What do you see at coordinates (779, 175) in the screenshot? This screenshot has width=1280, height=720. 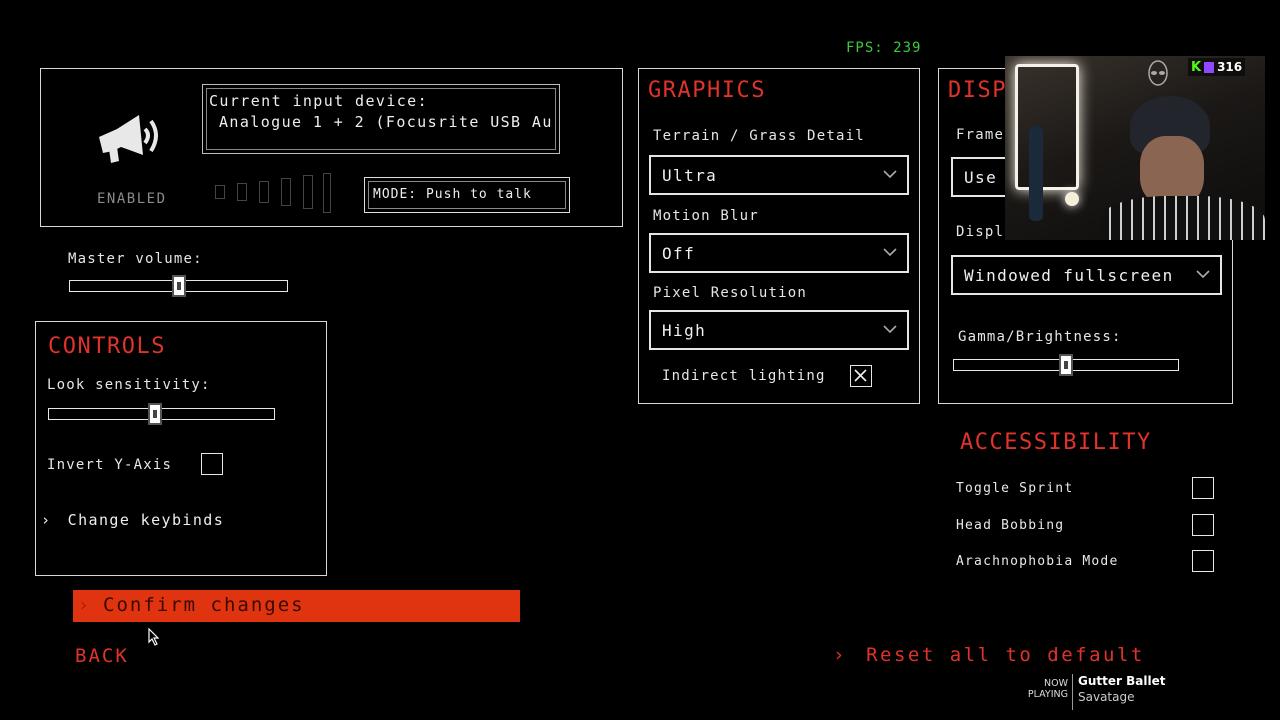 I see `terrain-detail-dropdown: Ultra` at bounding box center [779, 175].